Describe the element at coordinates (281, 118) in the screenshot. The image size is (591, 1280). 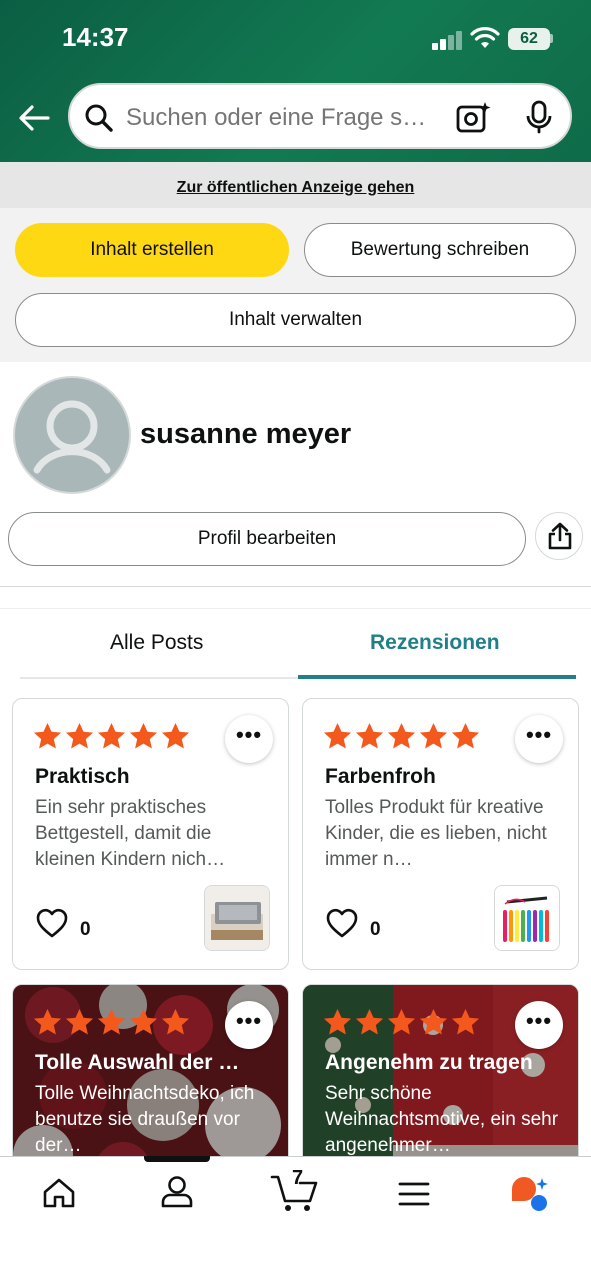
I see `search-input` at that location.